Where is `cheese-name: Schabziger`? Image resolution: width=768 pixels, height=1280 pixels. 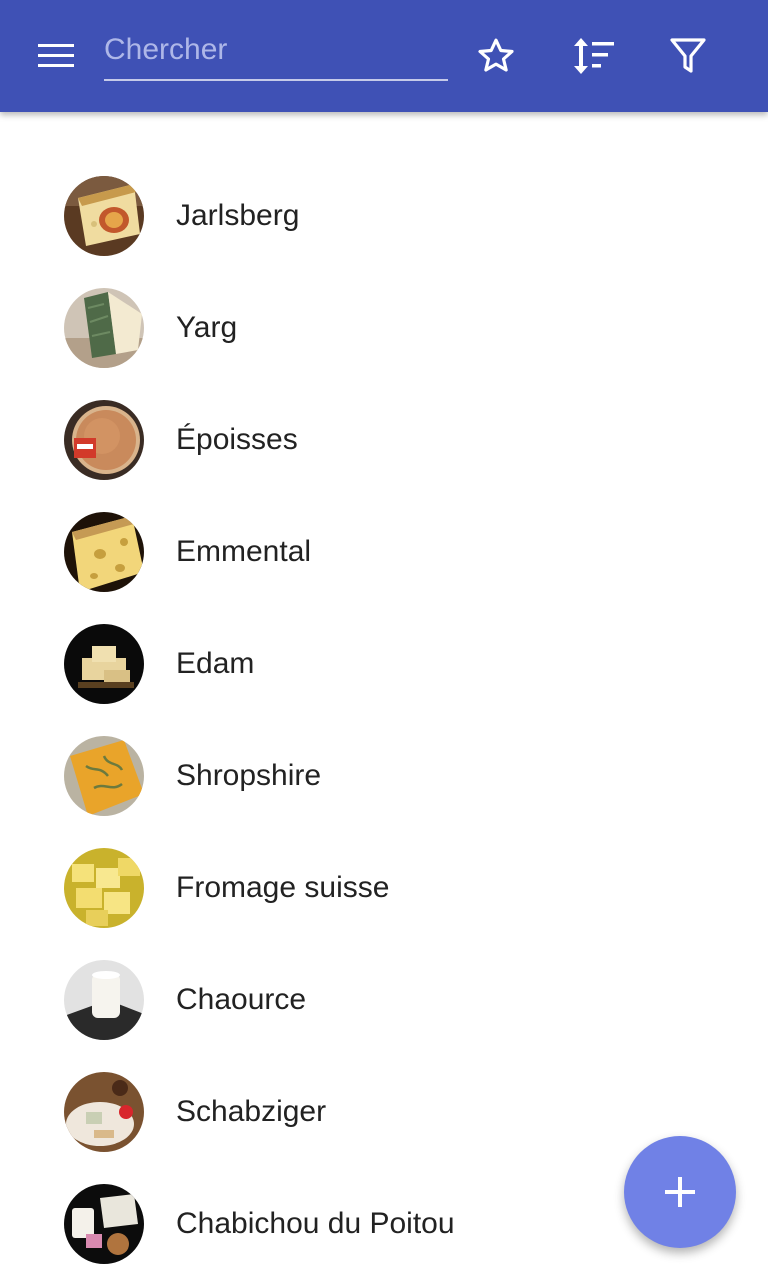 cheese-name: Schabziger is located at coordinates (251, 1111).